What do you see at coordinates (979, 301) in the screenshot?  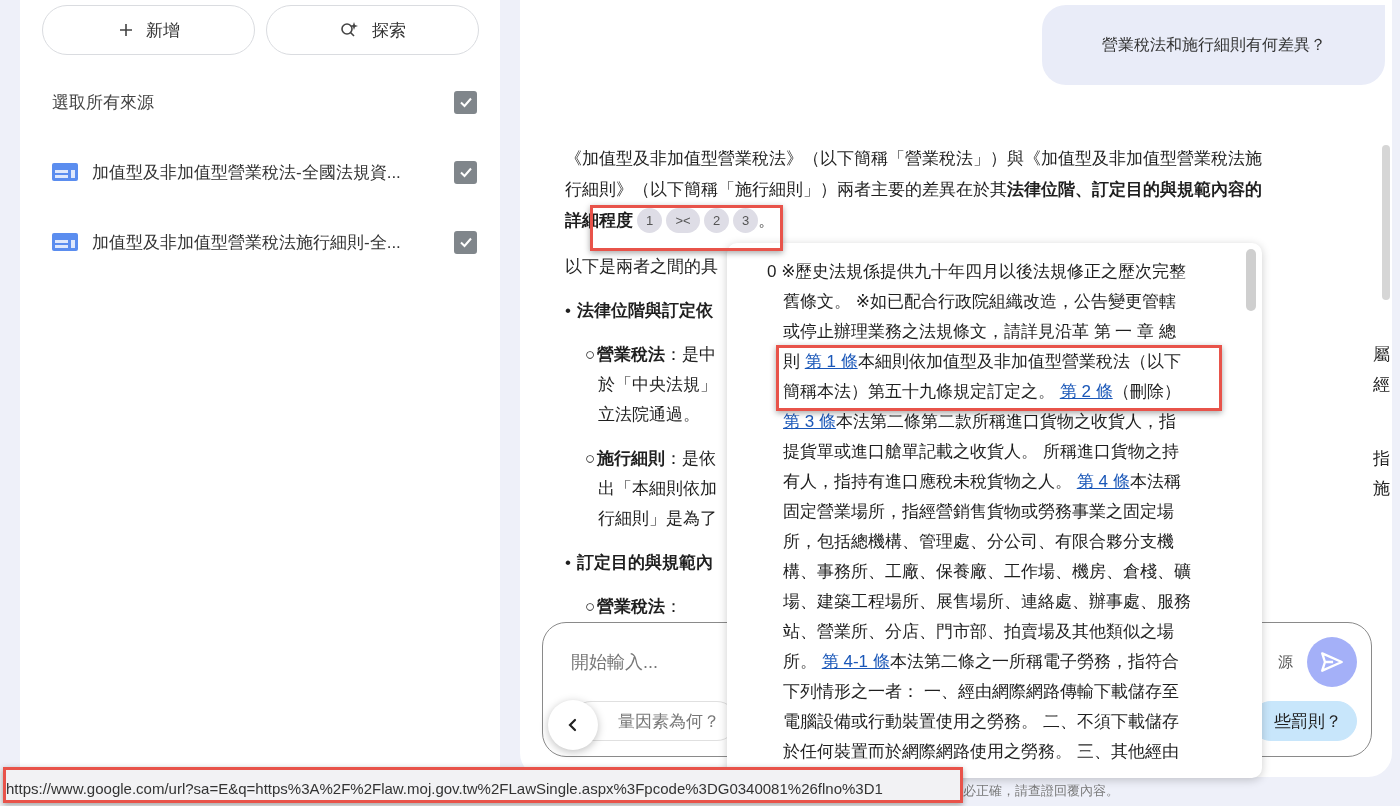 I see `excerpt-text: 舊條文。 ※如已配合行政院組織改造，公告變更管轄` at bounding box center [979, 301].